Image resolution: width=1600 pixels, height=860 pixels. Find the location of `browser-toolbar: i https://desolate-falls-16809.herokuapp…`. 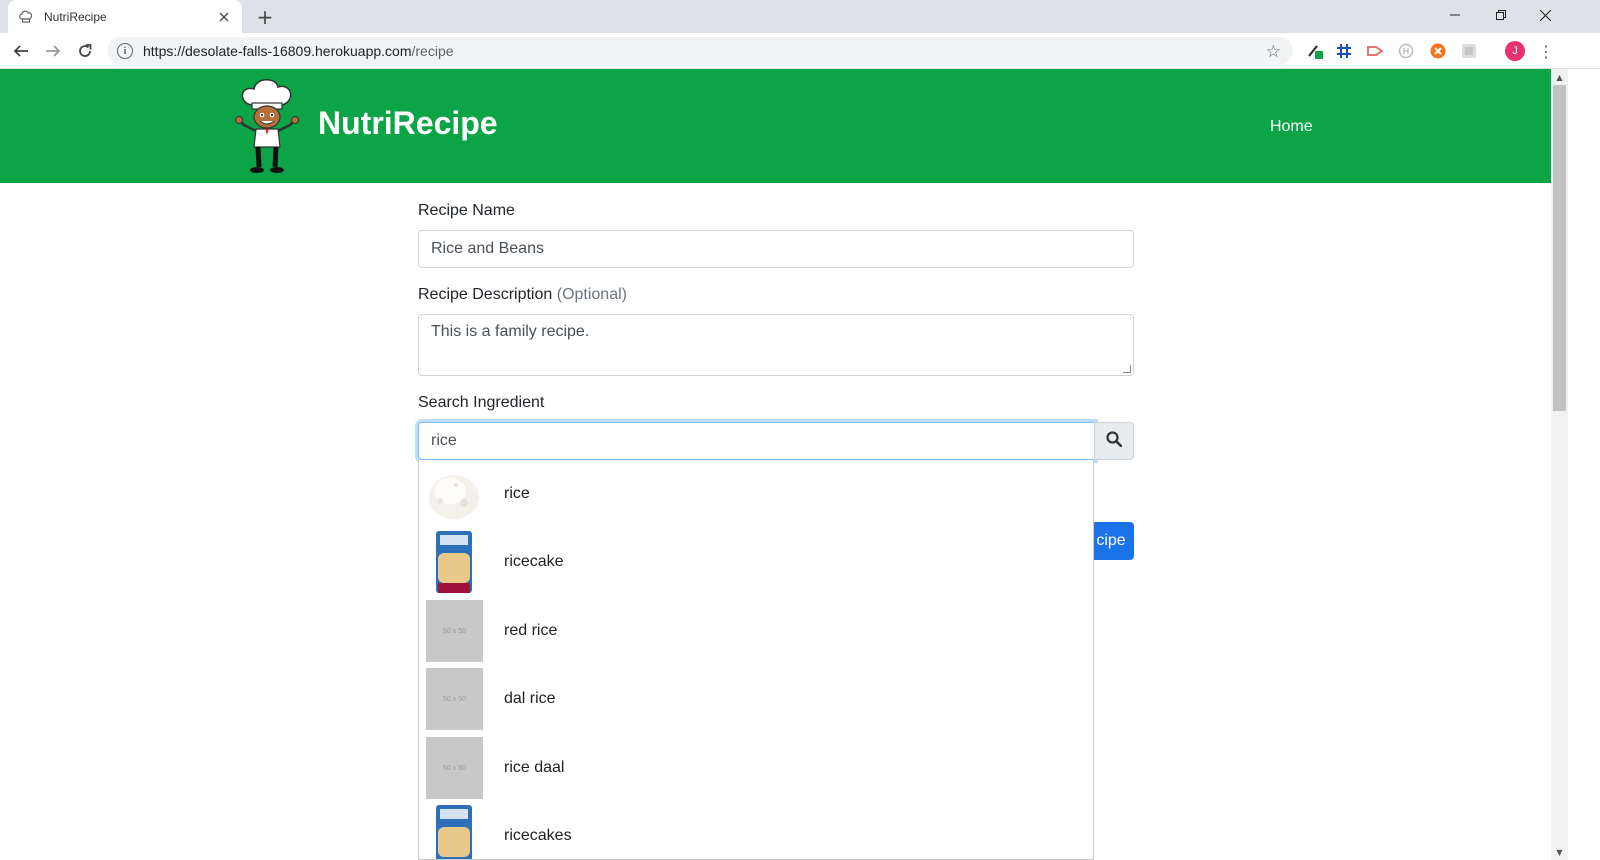

browser-toolbar: i https://desolate-falls-16809.herokuapp… is located at coordinates (800, 51).